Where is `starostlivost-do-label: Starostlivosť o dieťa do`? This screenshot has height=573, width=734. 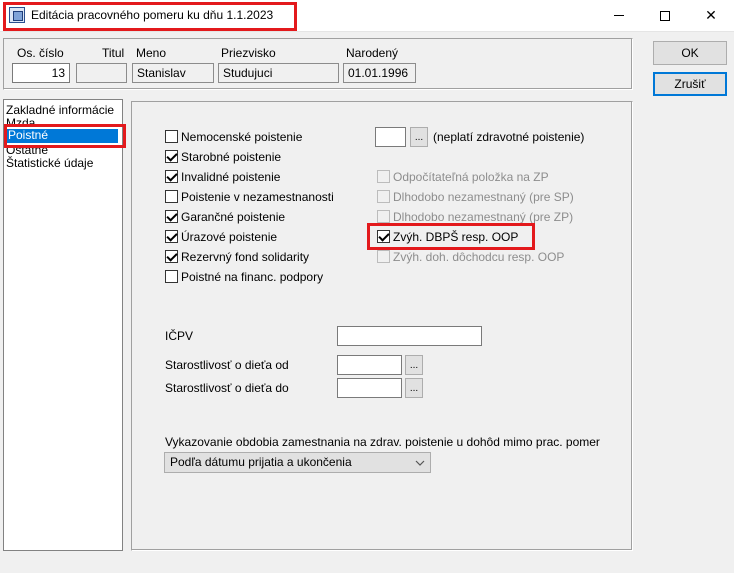
starostlivost-do-label: Starostlivosť o dieťa do is located at coordinates (227, 388).